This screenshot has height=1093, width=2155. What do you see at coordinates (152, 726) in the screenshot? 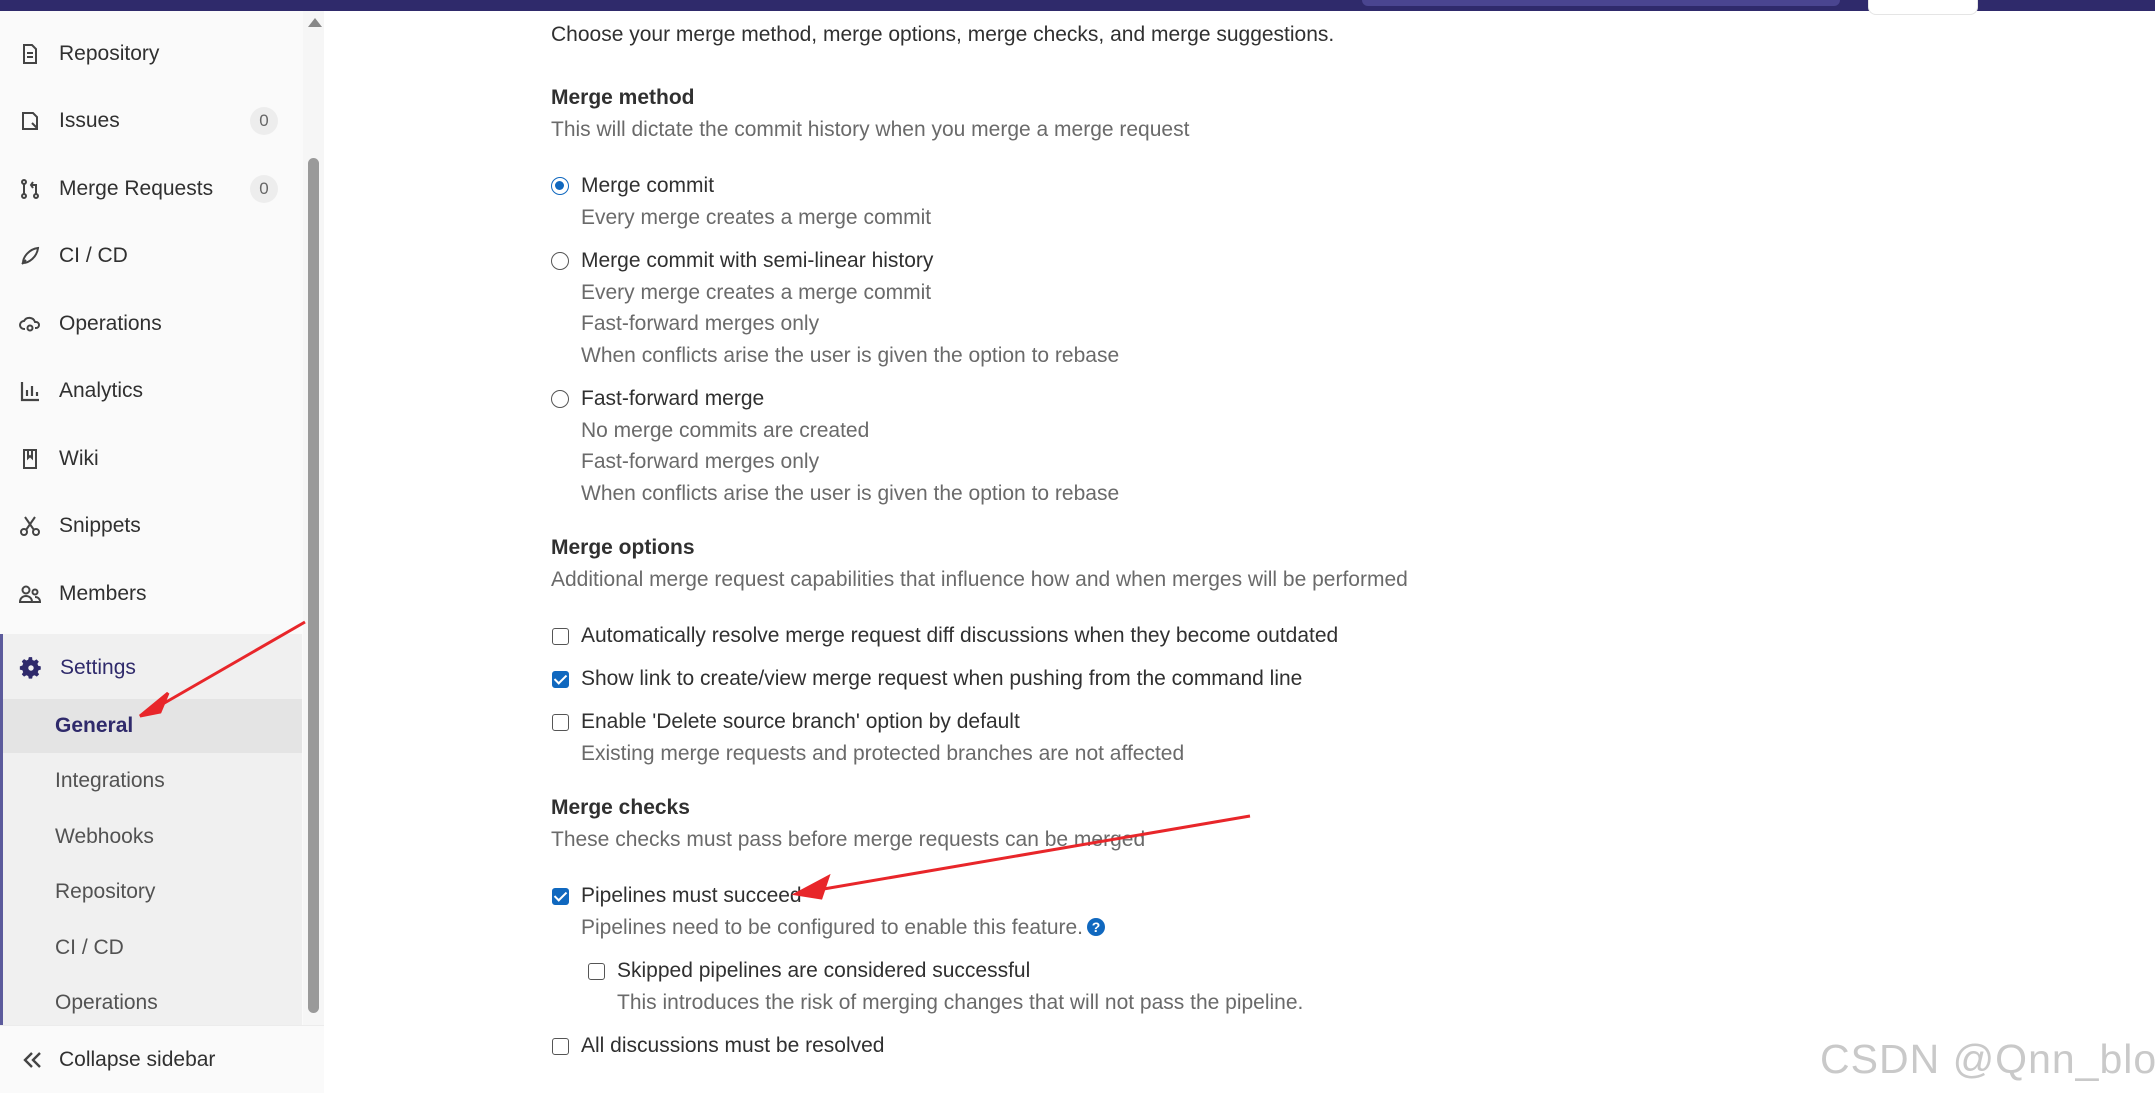
I see `sidebar-subitem-general: General` at bounding box center [152, 726].